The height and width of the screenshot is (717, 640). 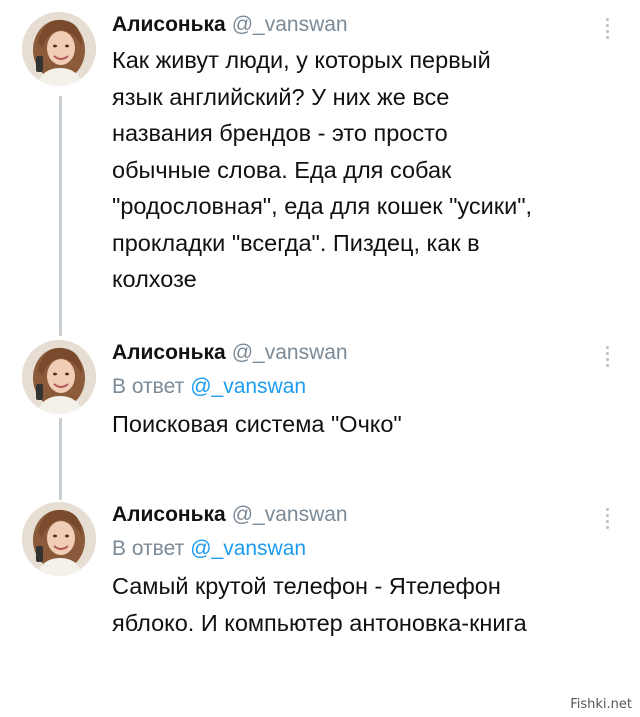 I want to click on tweet-text-line: Как живут люди, у которых первый, so click(x=301, y=60).